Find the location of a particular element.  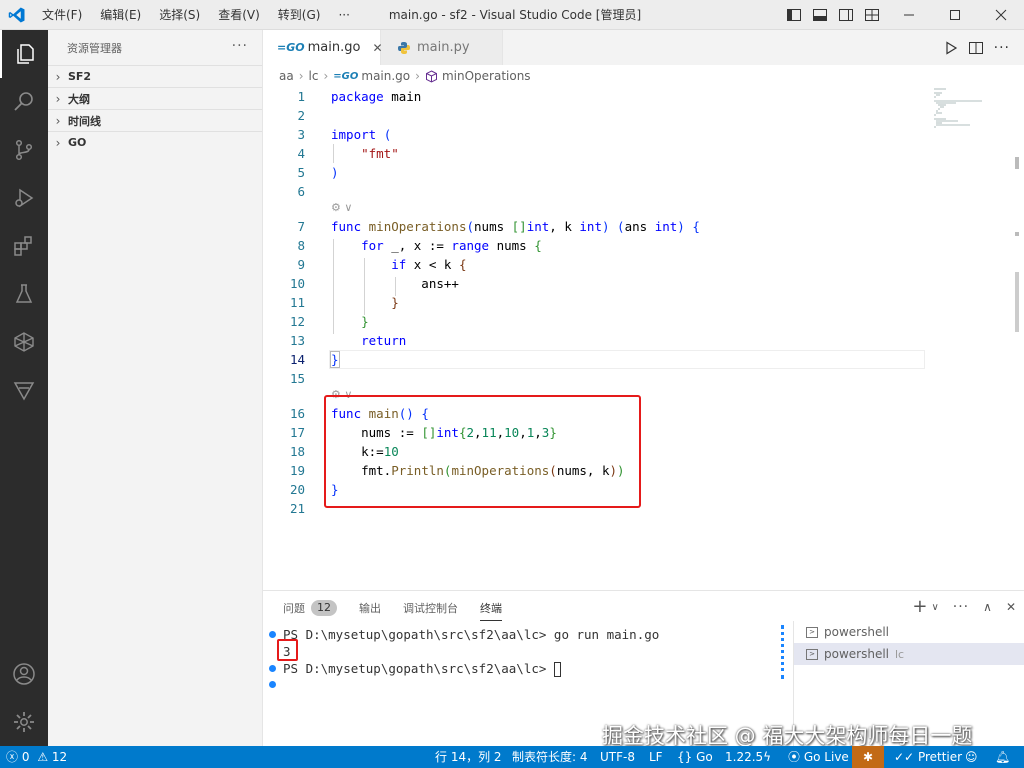

line-number: 20 is located at coordinates (297, 489).